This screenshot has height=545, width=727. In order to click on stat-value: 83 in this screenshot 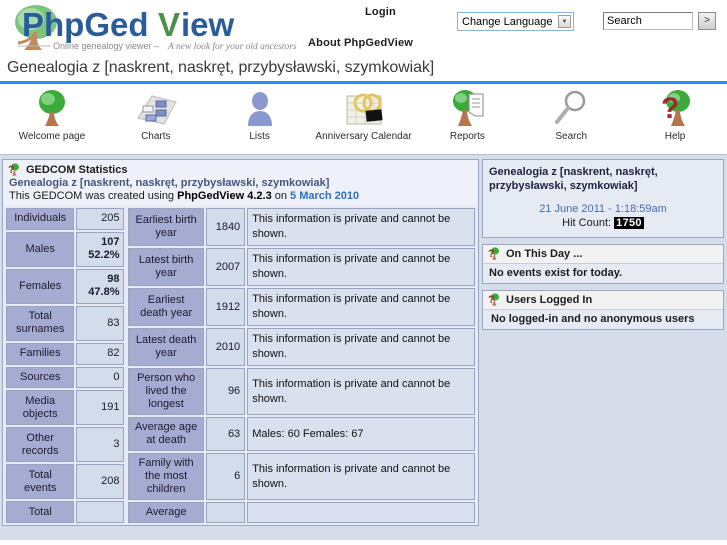, I will do `click(100, 323)`.